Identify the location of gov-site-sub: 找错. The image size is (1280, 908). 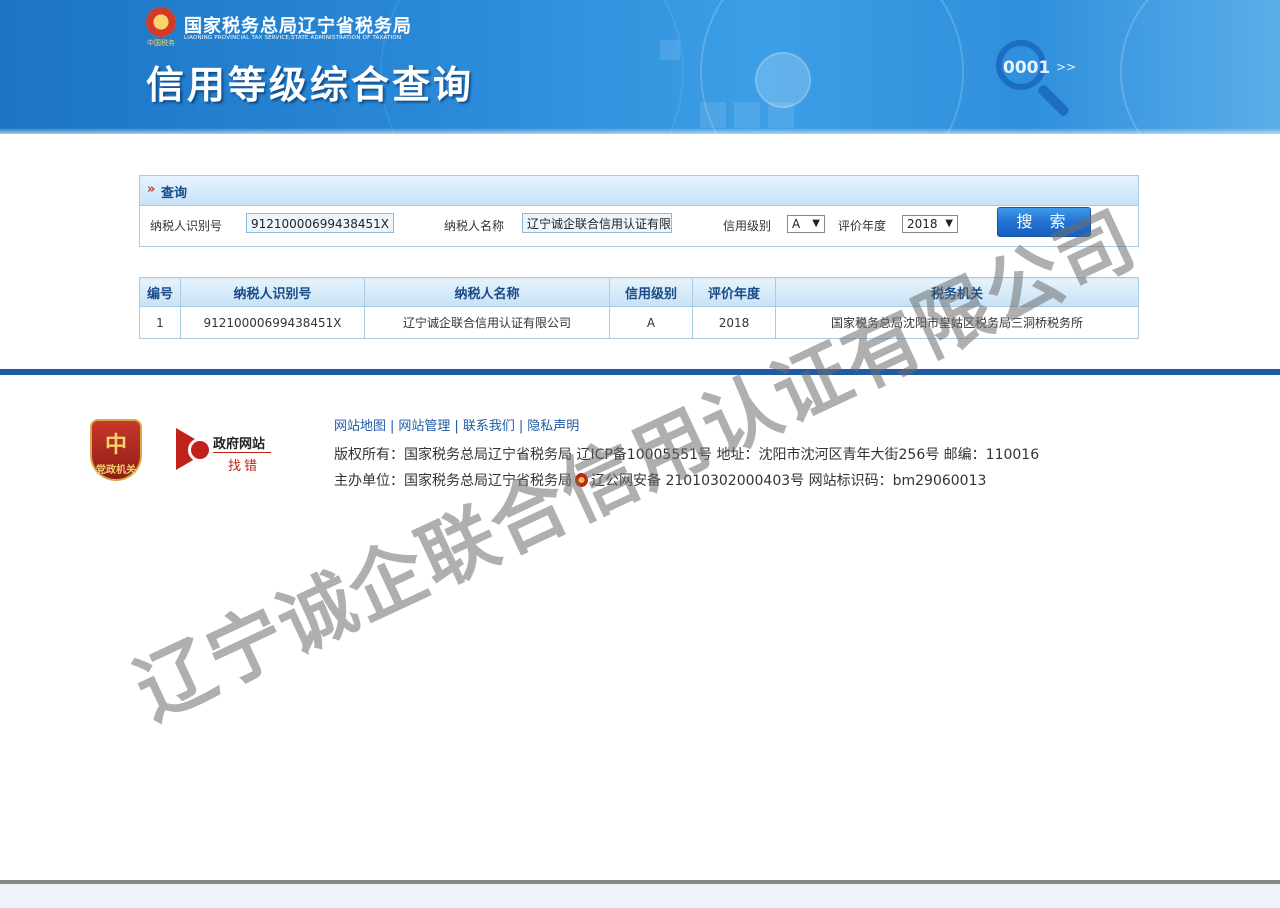
(244, 464).